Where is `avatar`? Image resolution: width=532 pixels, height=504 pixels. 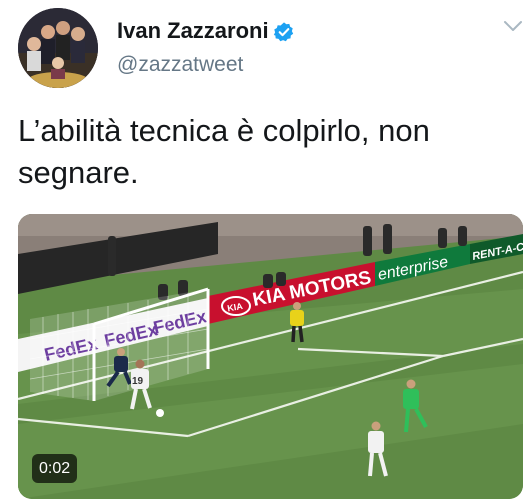
avatar is located at coordinates (58, 48).